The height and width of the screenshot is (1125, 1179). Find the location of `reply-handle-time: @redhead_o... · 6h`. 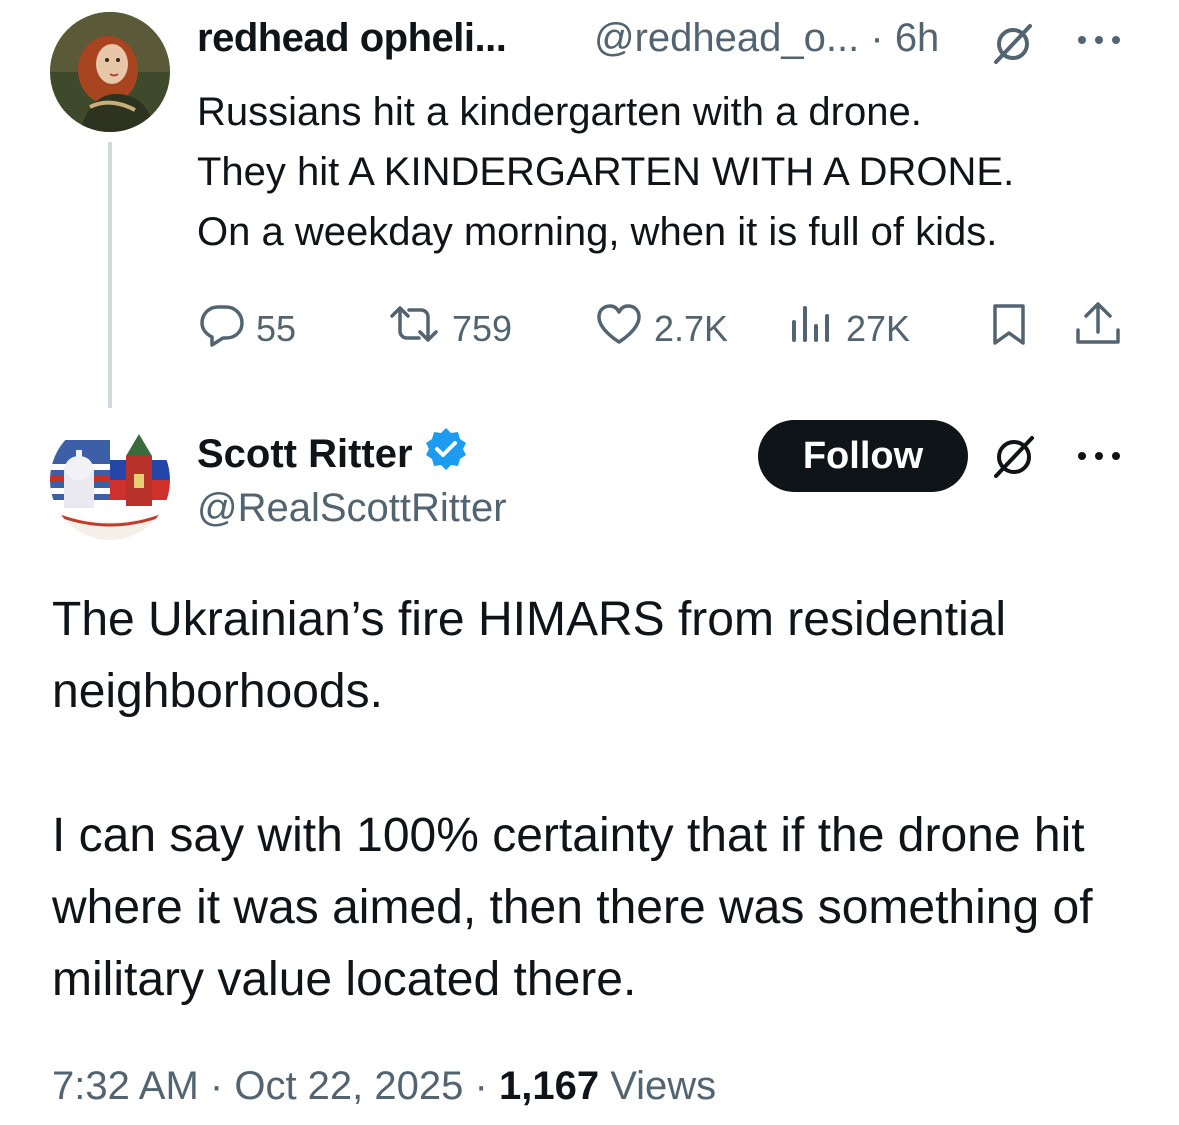

reply-handle-time: @redhead_o... · 6h is located at coordinates (766, 38).